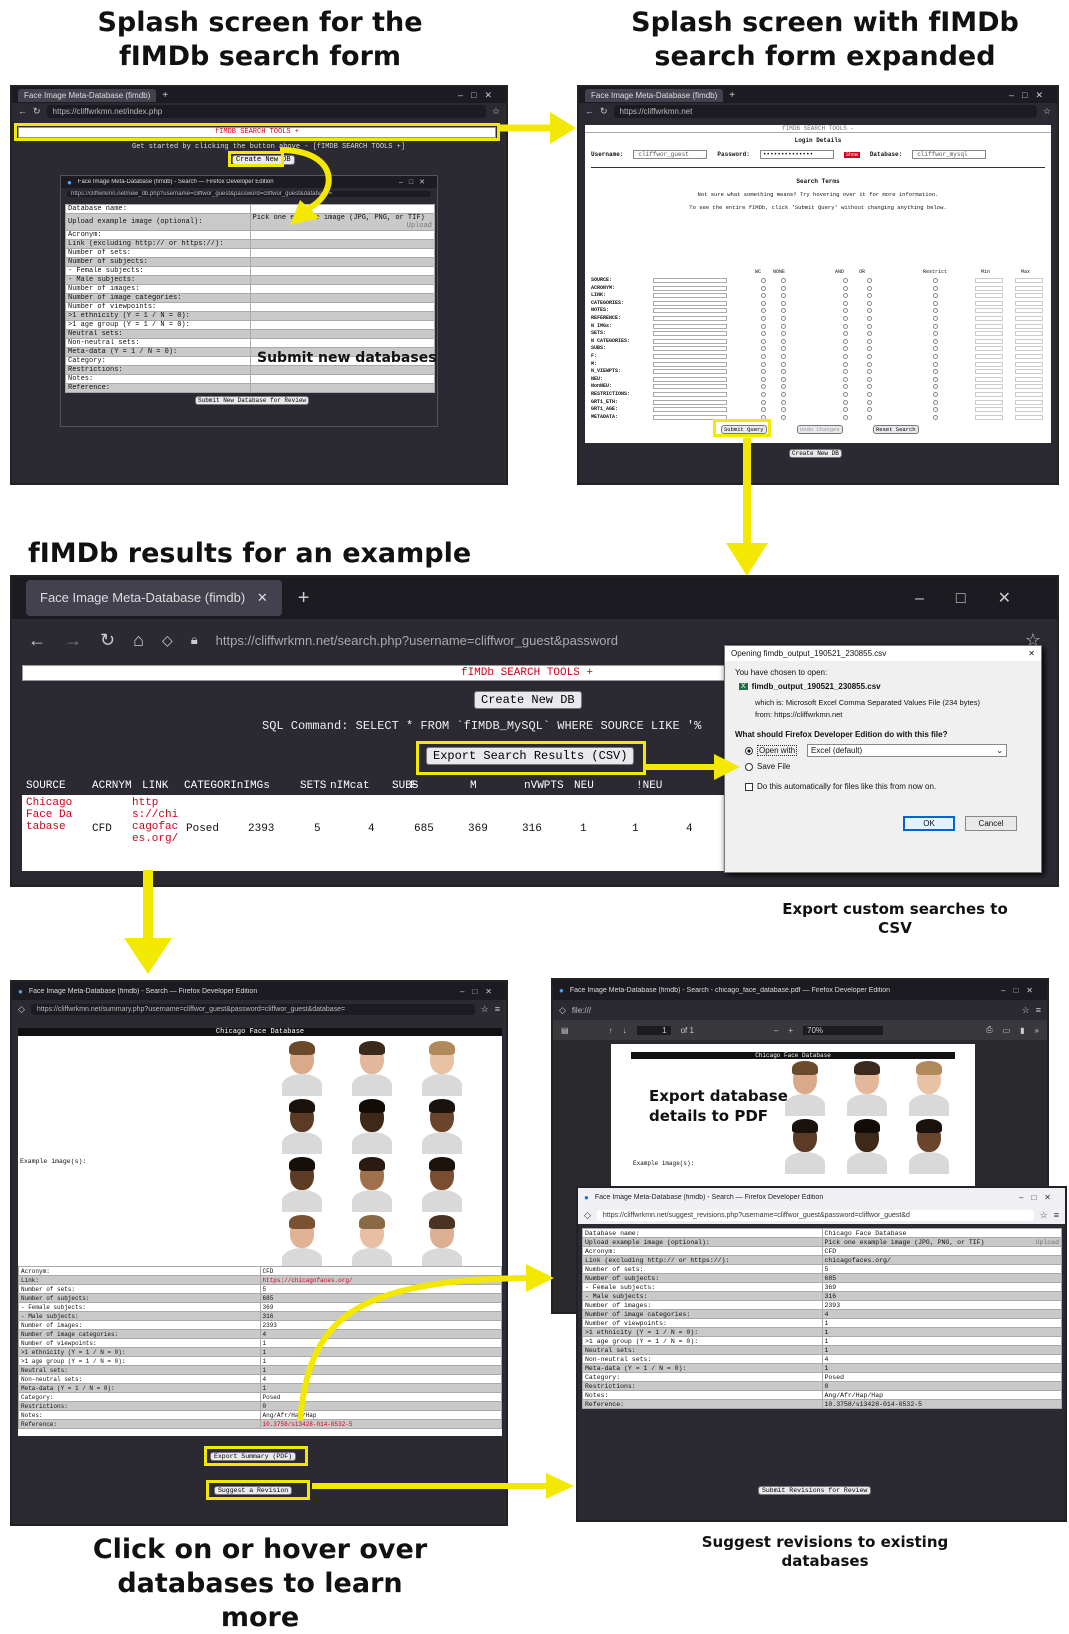  I want to click on submit-revisions-button: Submit Revisions for Review, so click(815, 1490).